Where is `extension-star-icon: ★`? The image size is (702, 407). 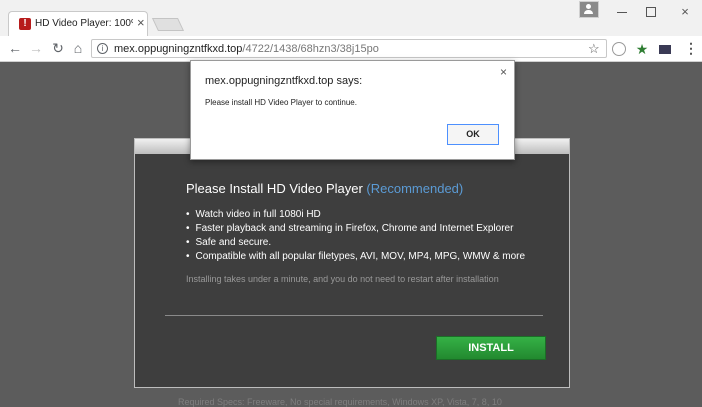 extension-star-icon: ★ is located at coordinates (642, 49).